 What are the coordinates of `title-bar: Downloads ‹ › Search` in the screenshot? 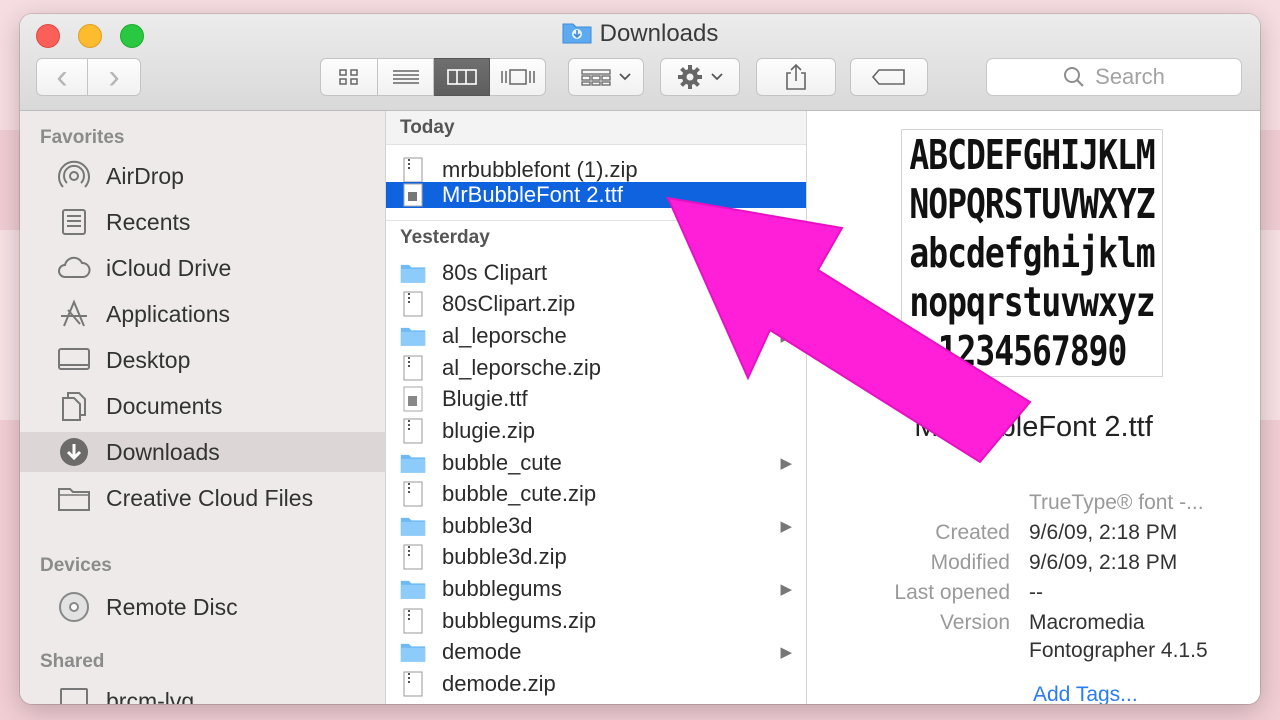 It's located at (640, 62).